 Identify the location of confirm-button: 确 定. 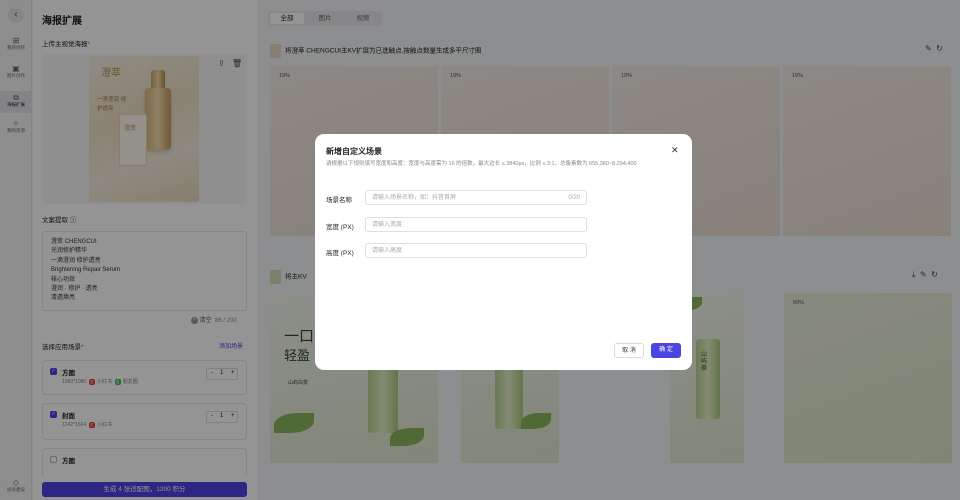
(666, 350).